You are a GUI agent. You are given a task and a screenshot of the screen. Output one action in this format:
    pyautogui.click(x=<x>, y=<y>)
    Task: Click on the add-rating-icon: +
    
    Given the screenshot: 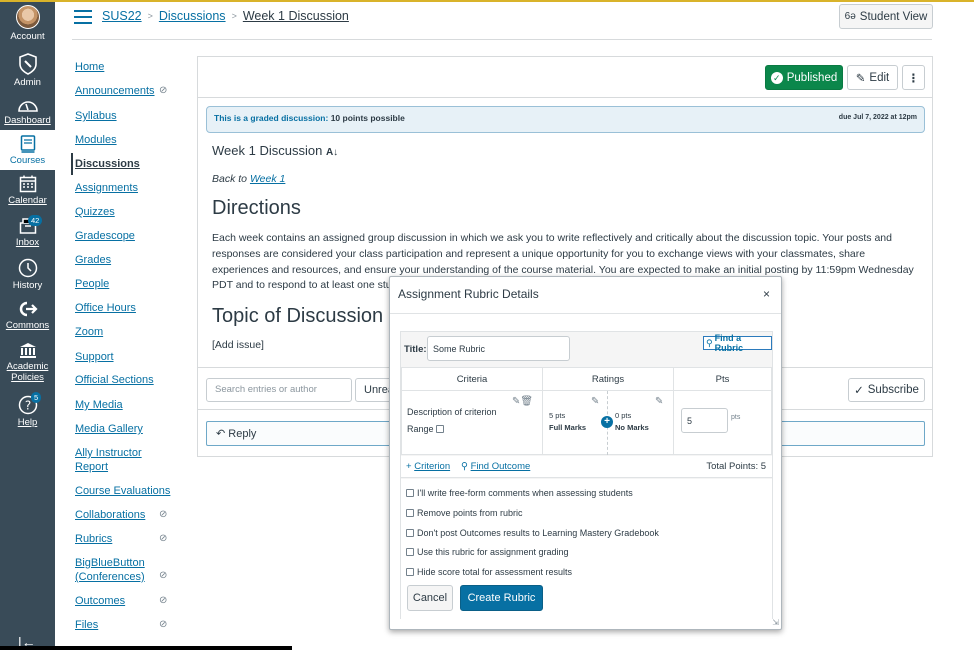 What is the action you would take?
    pyautogui.click(x=607, y=422)
    